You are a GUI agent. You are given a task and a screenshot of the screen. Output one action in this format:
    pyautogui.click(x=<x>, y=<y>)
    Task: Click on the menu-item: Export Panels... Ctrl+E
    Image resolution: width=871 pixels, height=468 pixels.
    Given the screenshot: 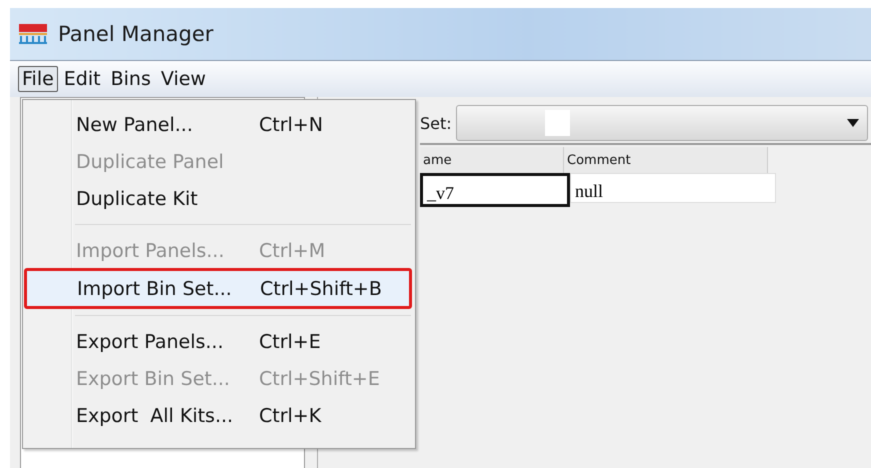 What is the action you would take?
    pyautogui.click(x=218, y=341)
    